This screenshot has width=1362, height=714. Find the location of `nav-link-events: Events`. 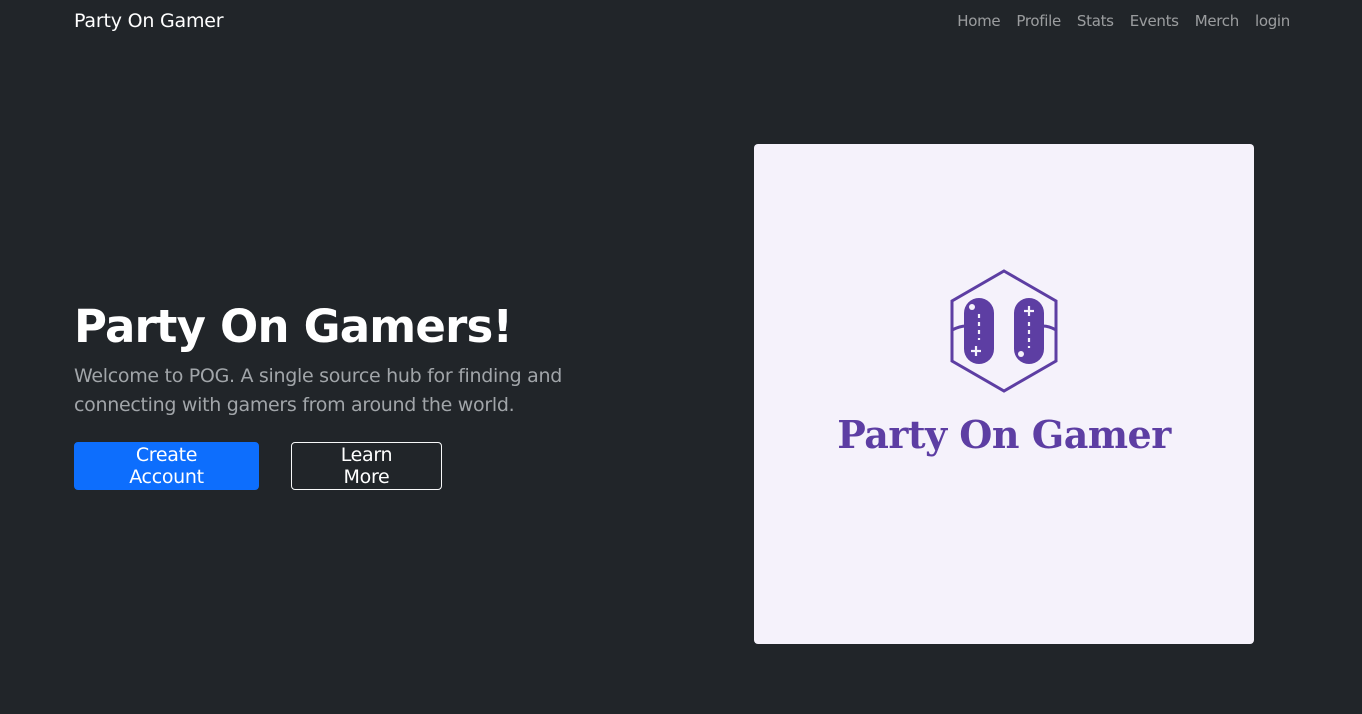

nav-link-events: Events is located at coordinates (1154, 21).